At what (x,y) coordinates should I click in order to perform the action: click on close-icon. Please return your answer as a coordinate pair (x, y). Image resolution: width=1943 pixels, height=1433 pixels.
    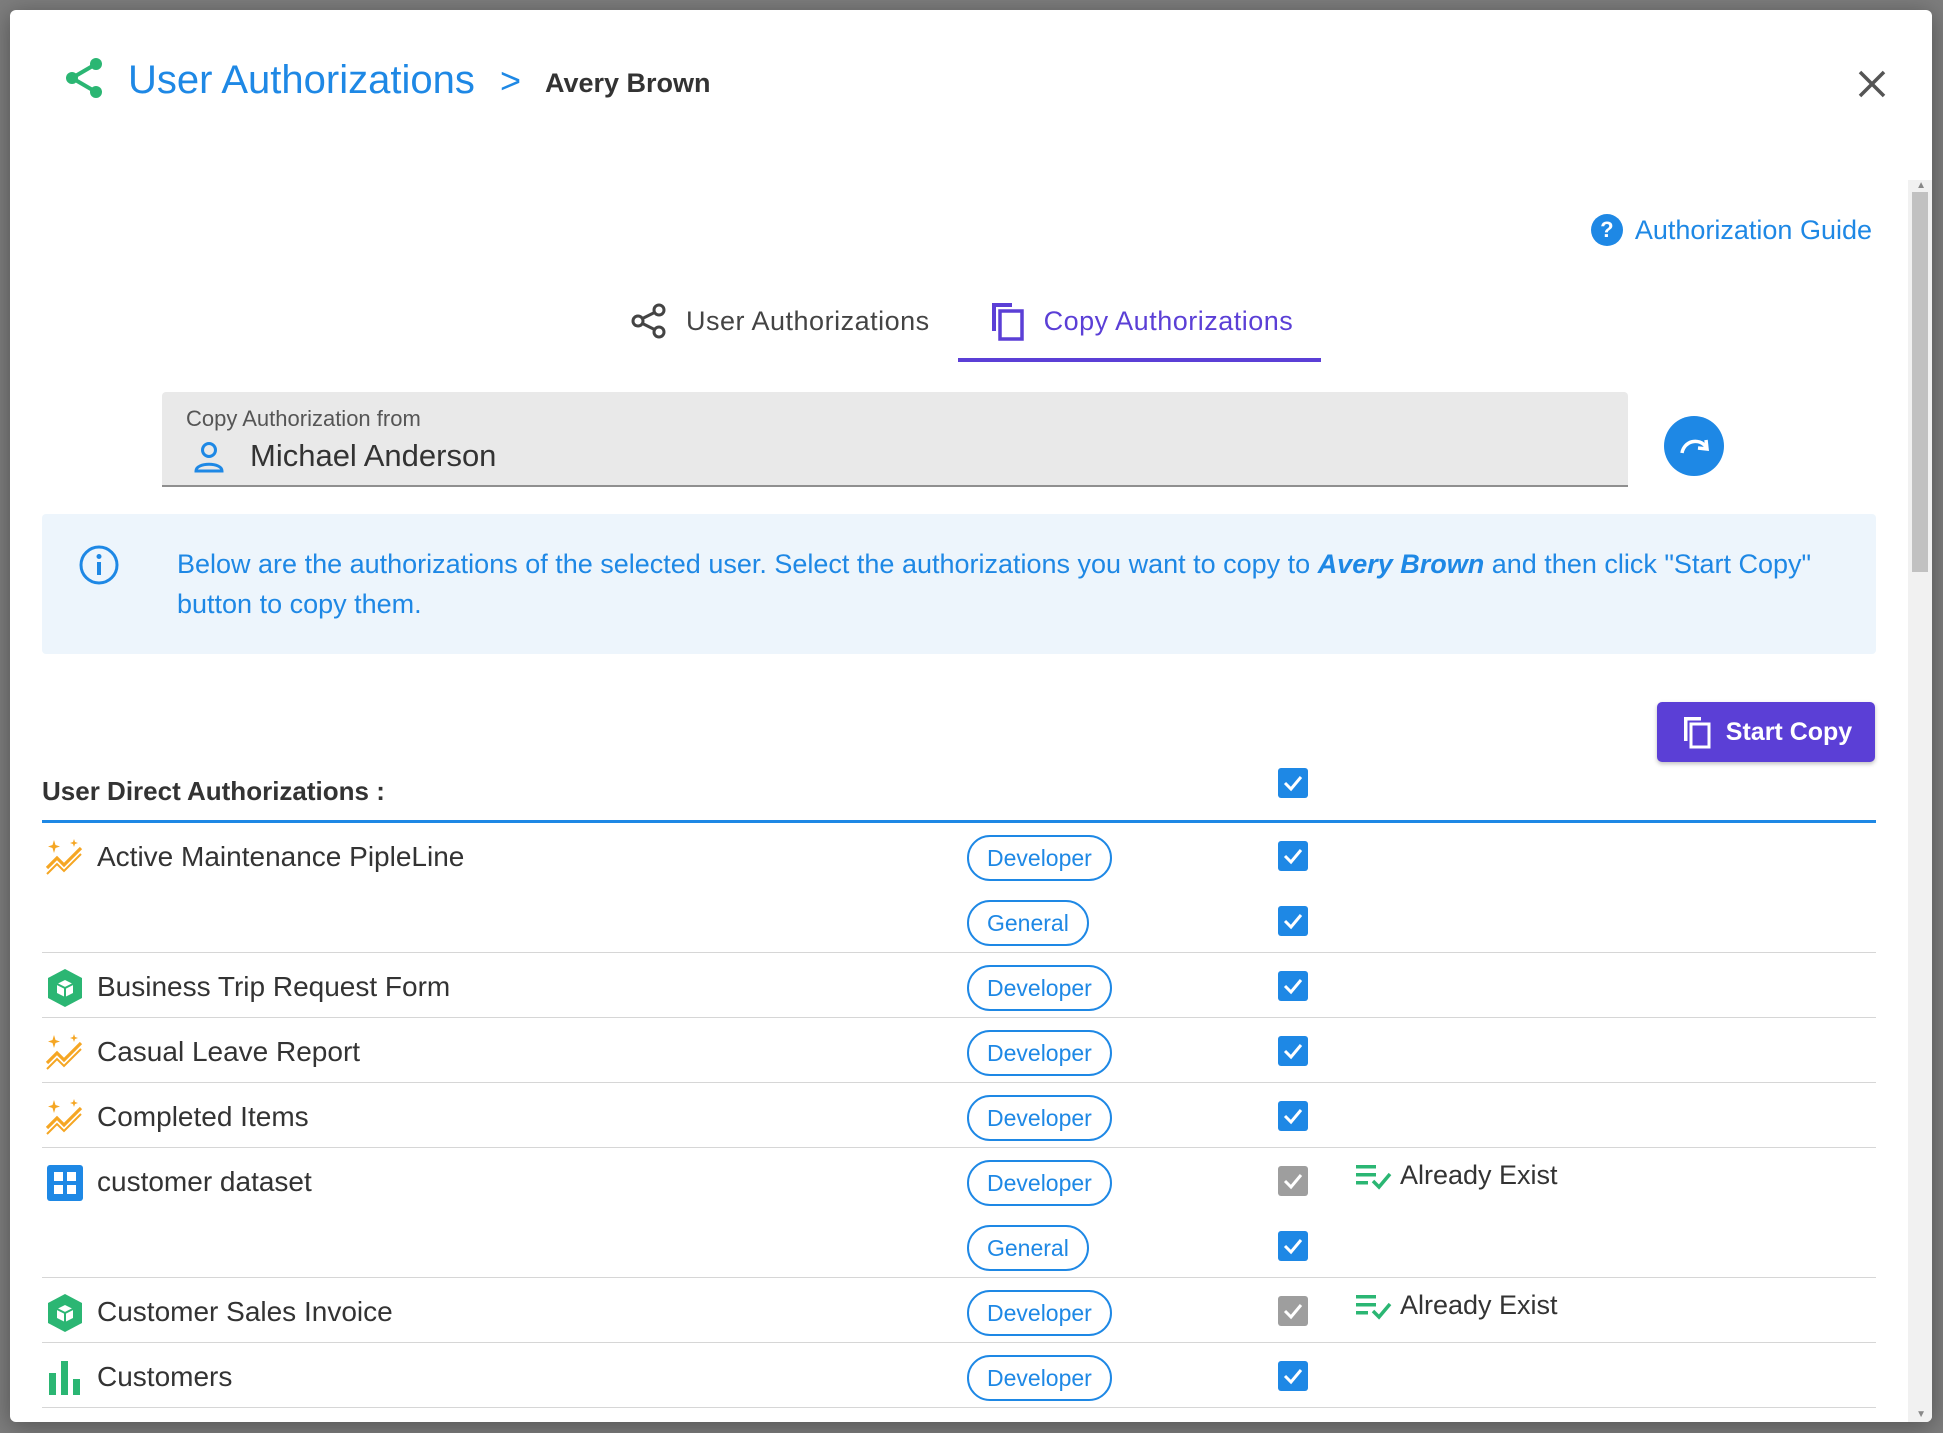
    Looking at the image, I should click on (1872, 84).